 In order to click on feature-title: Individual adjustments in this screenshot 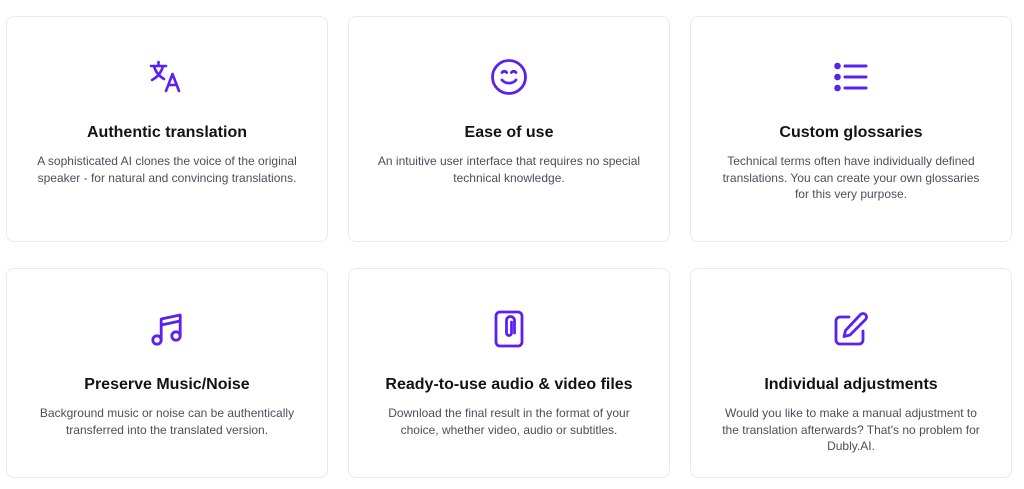, I will do `click(851, 384)`.